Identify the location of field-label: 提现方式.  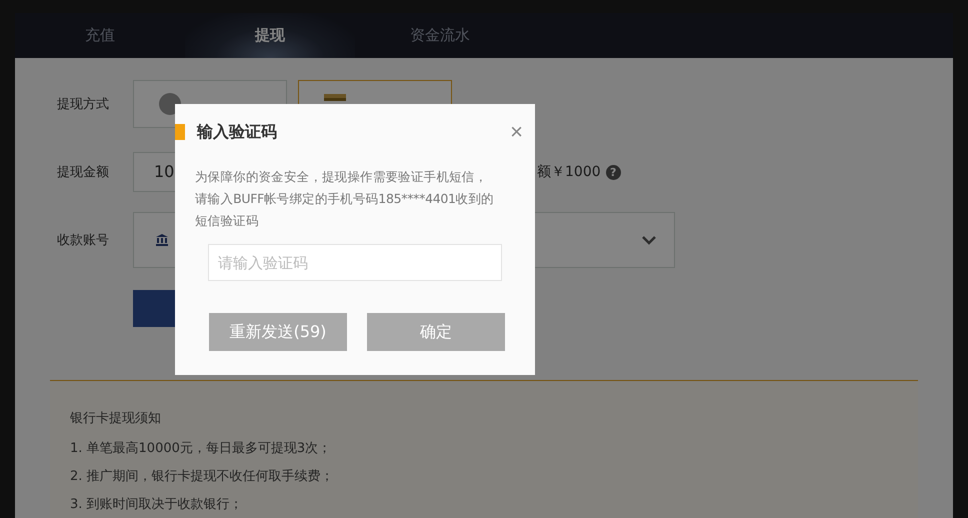
(83, 104).